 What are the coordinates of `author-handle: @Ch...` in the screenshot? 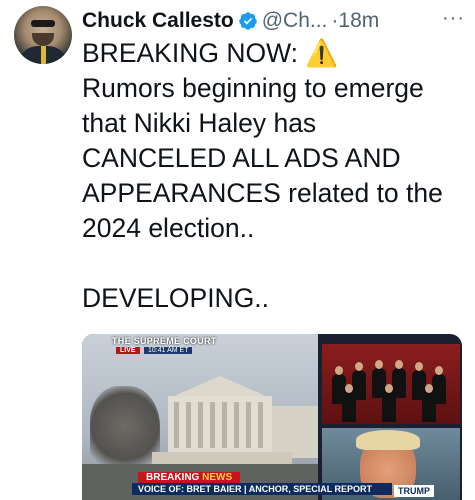 It's located at (295, 21).